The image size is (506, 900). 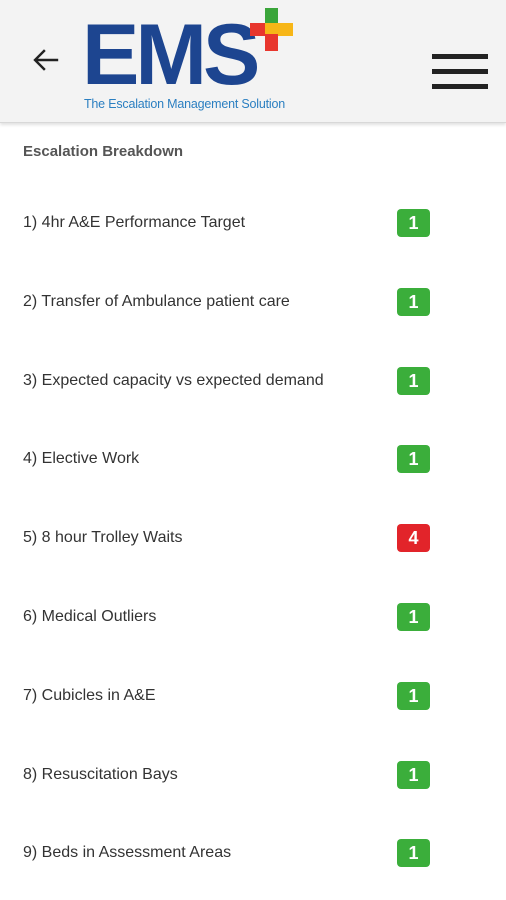 What do you see at coordinates (171, 55) in the screenshot?
I see `logo-text: EMS` at bounding box center [171, 55].